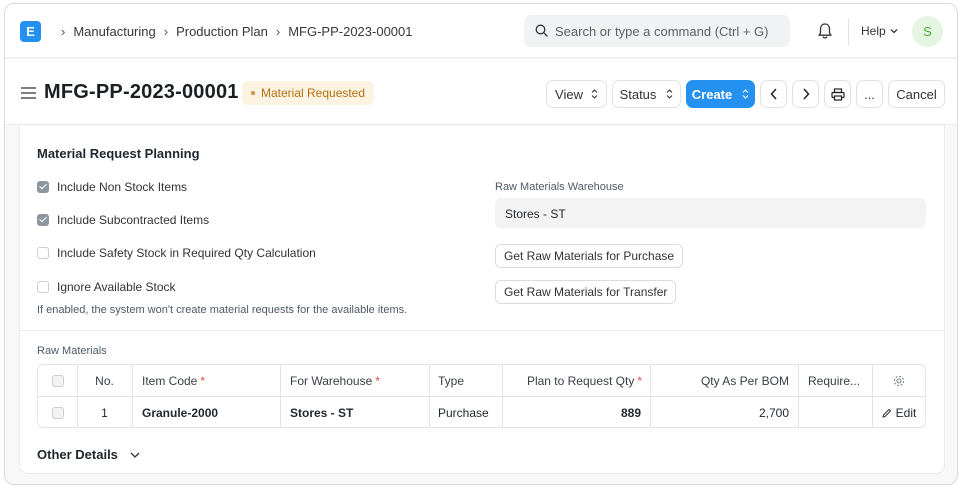  What do you see at coordinates (331, 380) in the screenshot?
I see `column-header-label: For Warehouse` at bounding box center [331, 380].